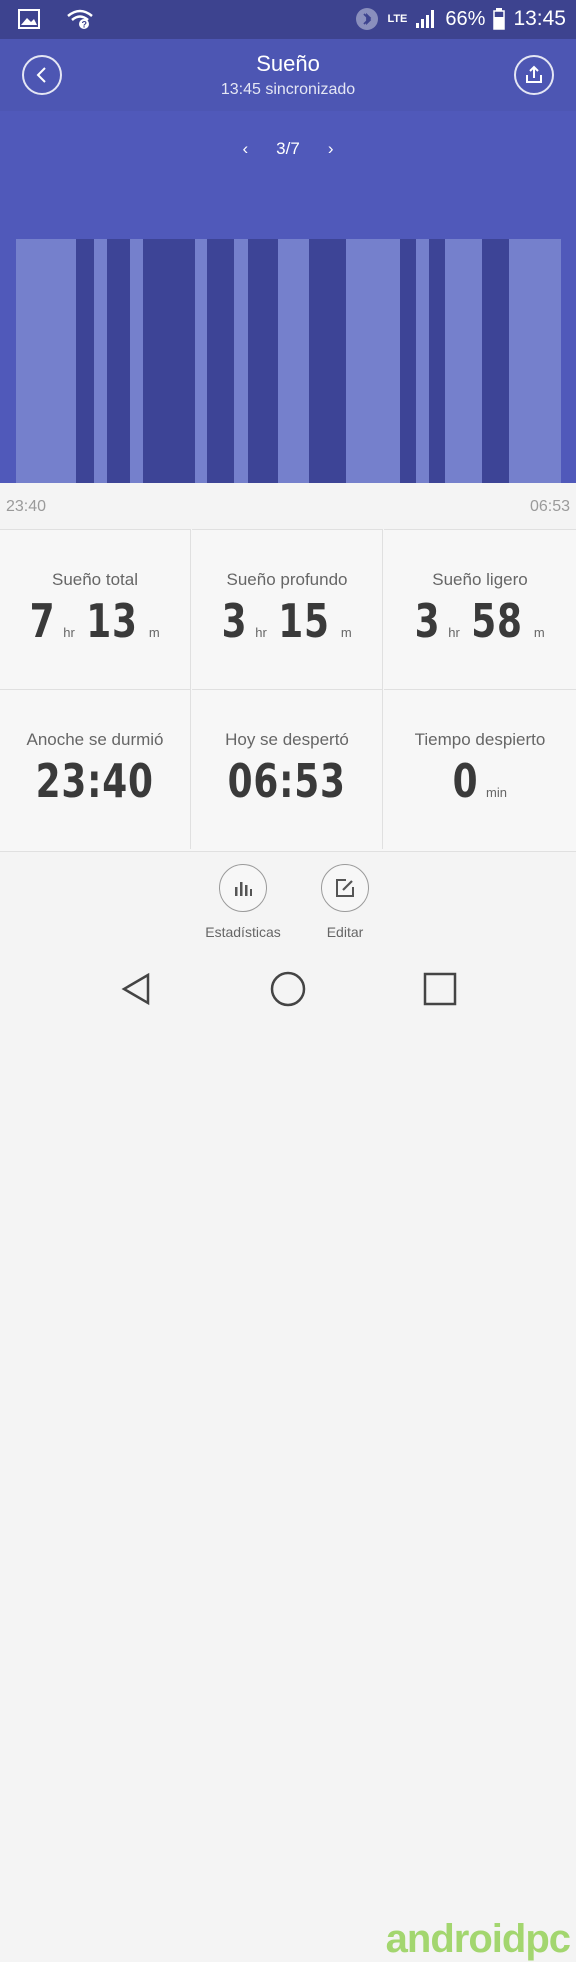  Describe the element at coordinates (95, 739) in the screenshot. I see `stat-label: Anoche se durmió` at that location.